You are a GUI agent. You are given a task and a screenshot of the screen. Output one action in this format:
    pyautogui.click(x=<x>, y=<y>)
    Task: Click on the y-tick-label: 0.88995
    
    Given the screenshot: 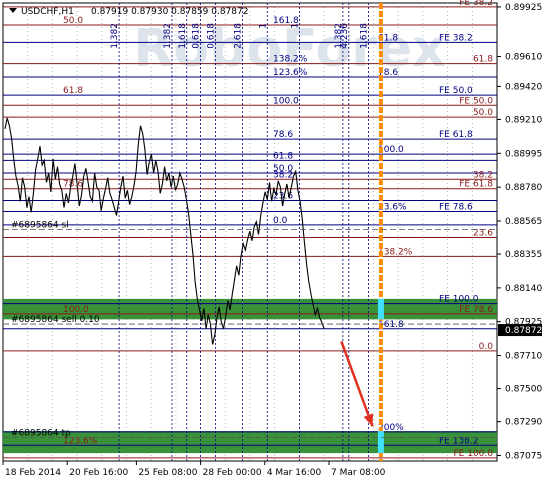 What is the action you would take?
    pyautogui.click(x=523, y=154)
    